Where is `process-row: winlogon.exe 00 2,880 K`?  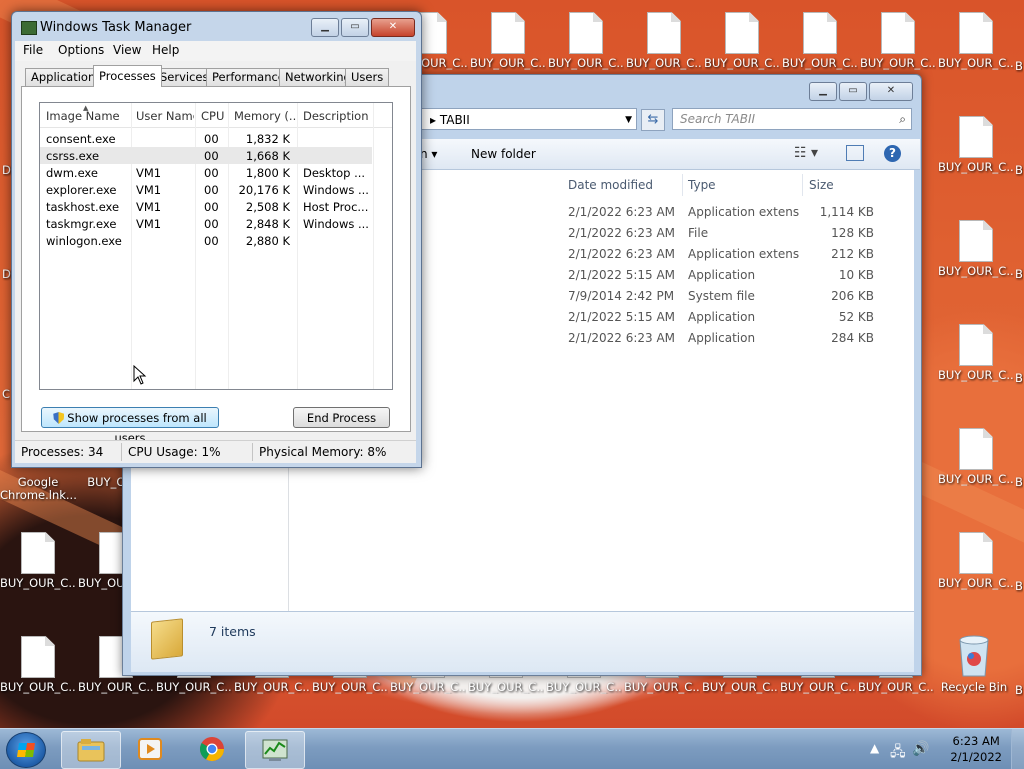 process-row: winlogon.exe 00 2,880 K is located at coordinates (206, 240).